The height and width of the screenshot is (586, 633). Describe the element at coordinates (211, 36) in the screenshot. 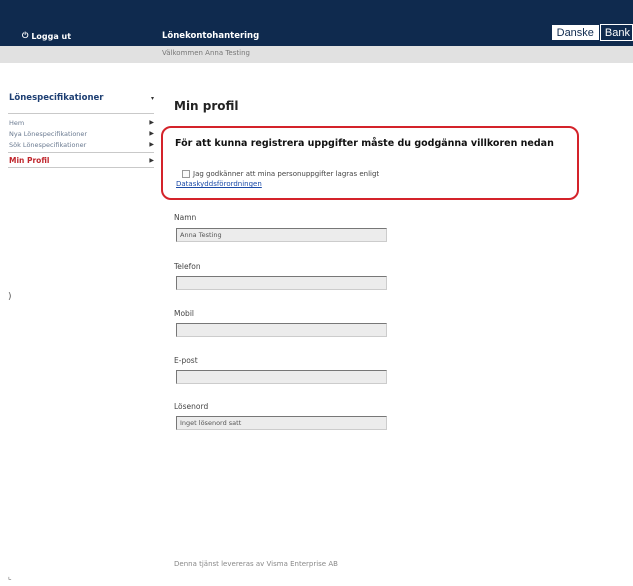

I see `app-title: Lönekontohantering` at that location.